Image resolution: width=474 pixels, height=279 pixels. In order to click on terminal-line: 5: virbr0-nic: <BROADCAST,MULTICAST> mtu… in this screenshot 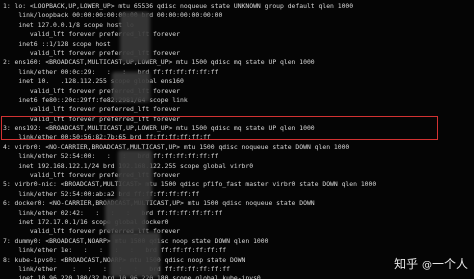, I will do `click(190, 184)`.